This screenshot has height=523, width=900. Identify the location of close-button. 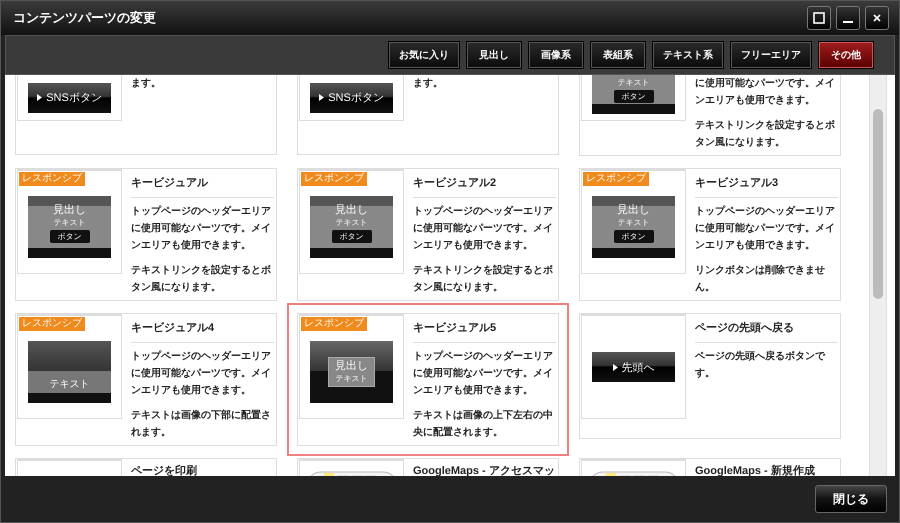
(877, 18).